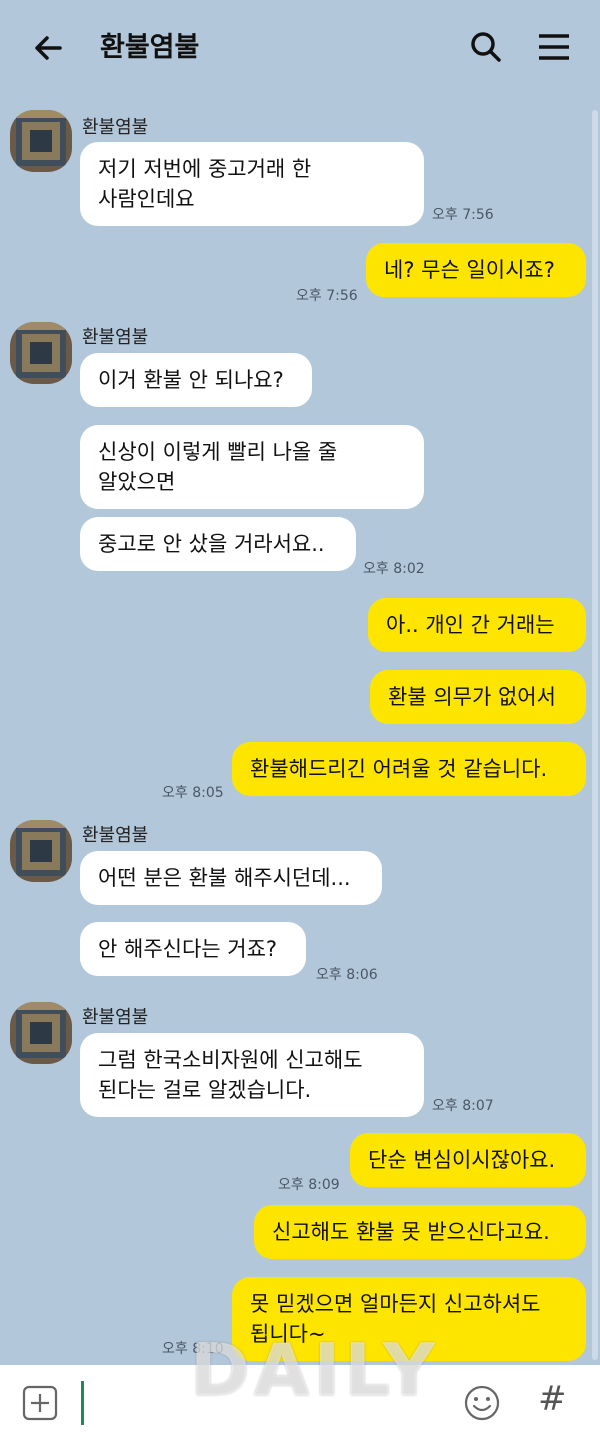 The image size is (600, 1446). I want to click on plus-square-icon, so click(40, 1403).